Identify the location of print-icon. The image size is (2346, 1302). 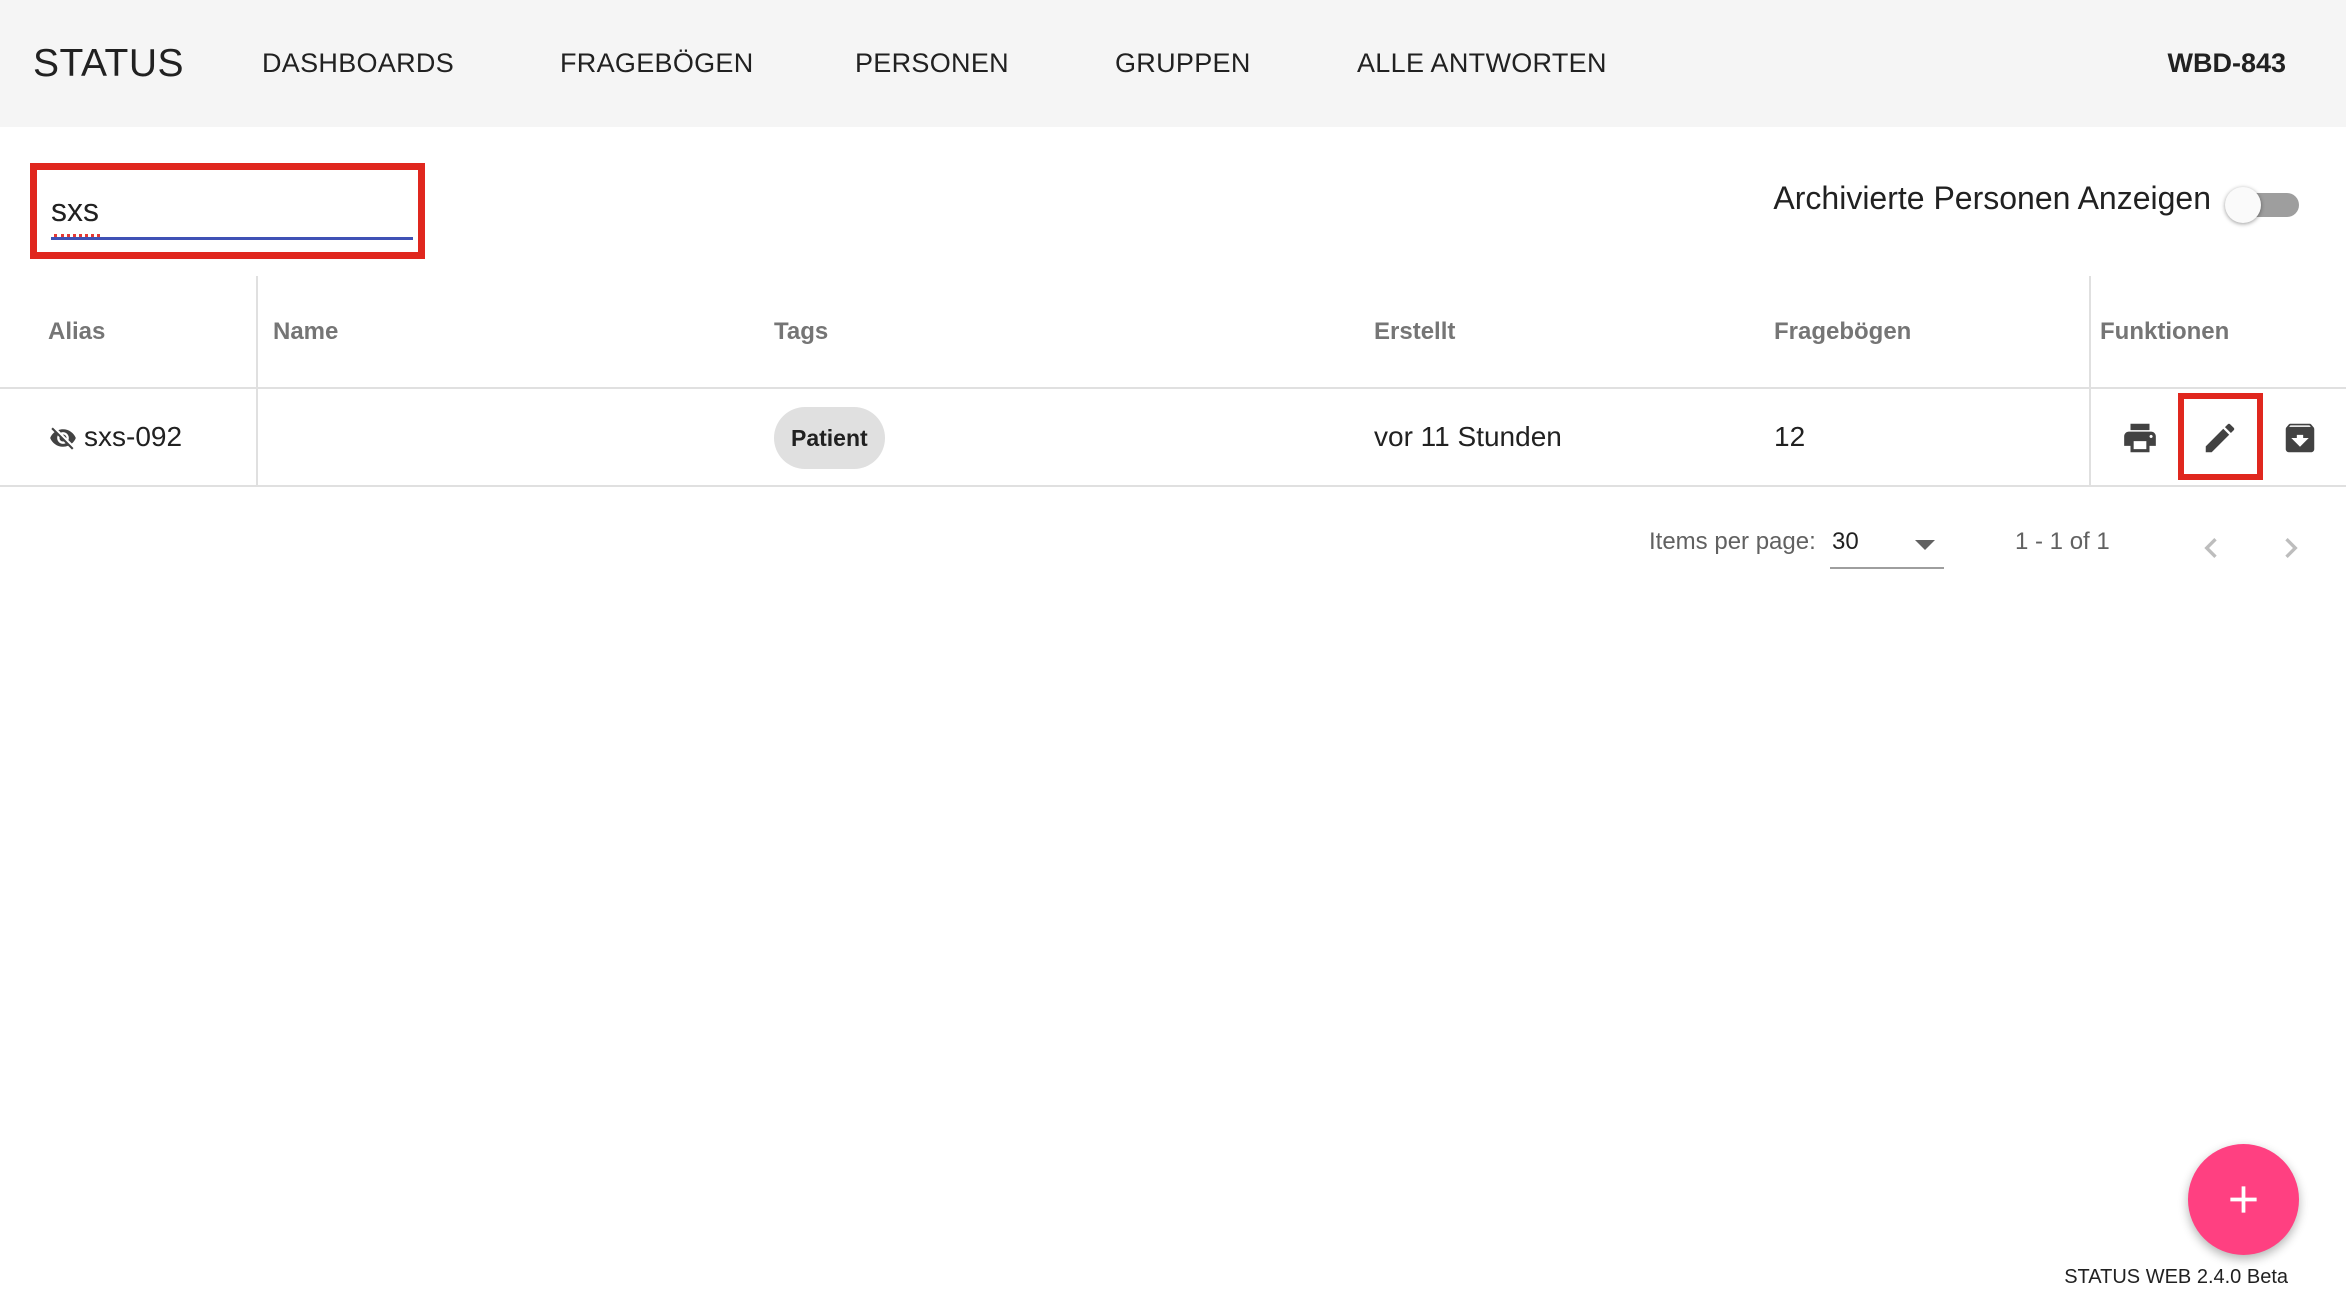
(2140, 438).